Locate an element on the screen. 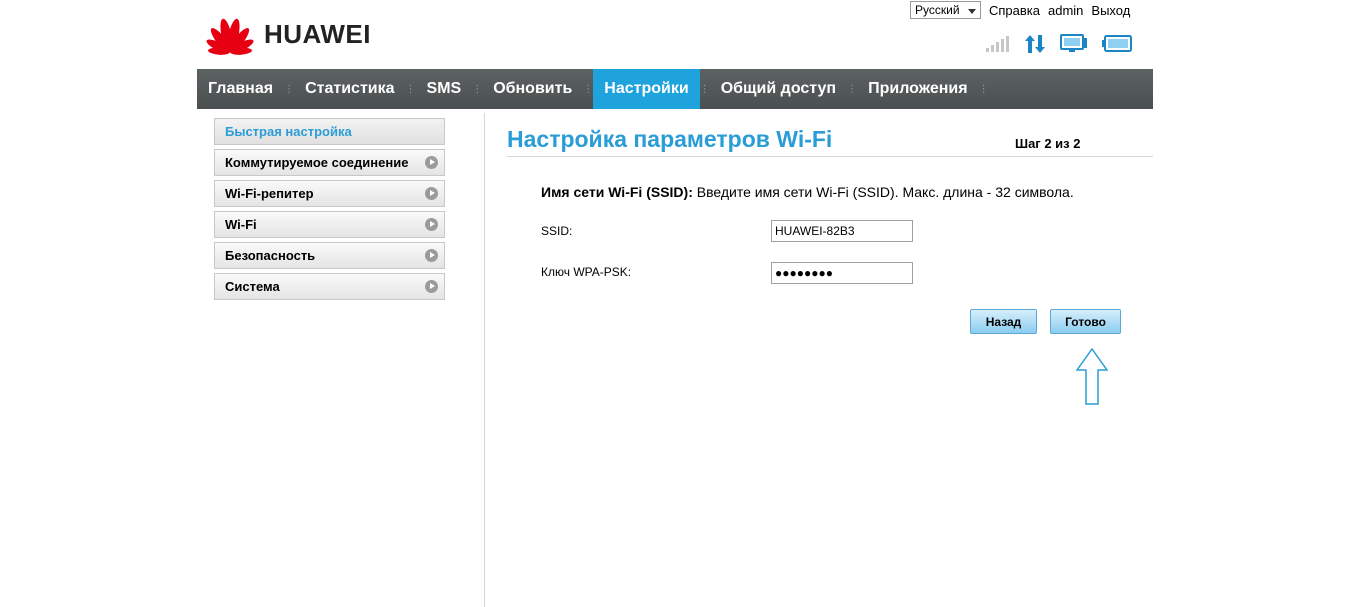 The width and height of the screenshot is (1349, 607). language-select: Русский is located at coordinates (945, 10).